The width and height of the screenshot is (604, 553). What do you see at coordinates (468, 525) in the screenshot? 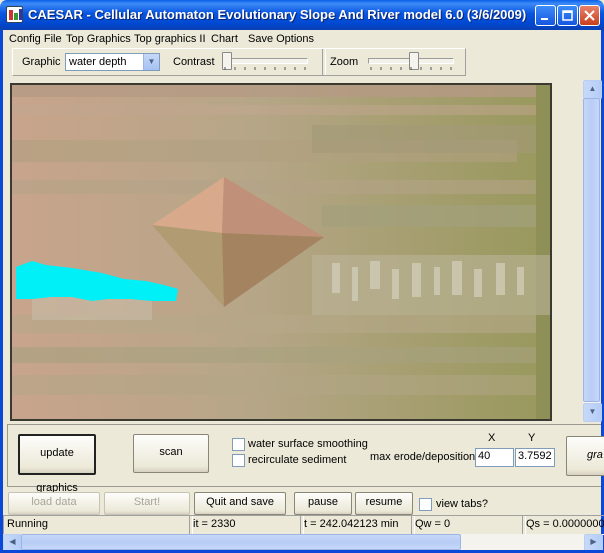
I see `status-qw: Qw = 0` at bounding box center [468, 525].